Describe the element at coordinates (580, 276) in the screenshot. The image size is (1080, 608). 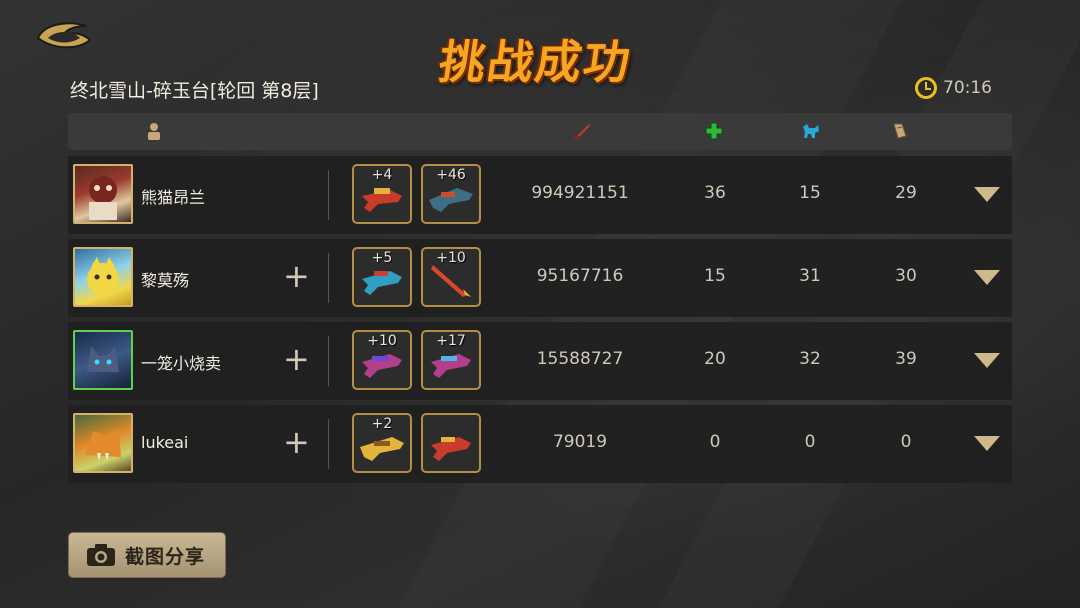
I see `damage-value: 95167716` at that location.